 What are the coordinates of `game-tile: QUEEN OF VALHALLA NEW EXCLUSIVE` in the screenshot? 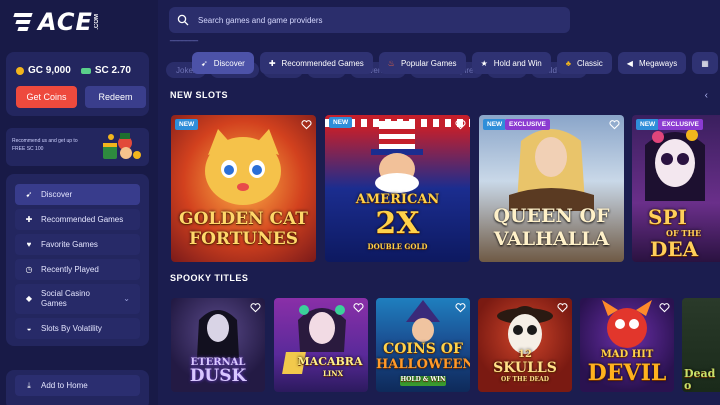 It's located at (551, 188).